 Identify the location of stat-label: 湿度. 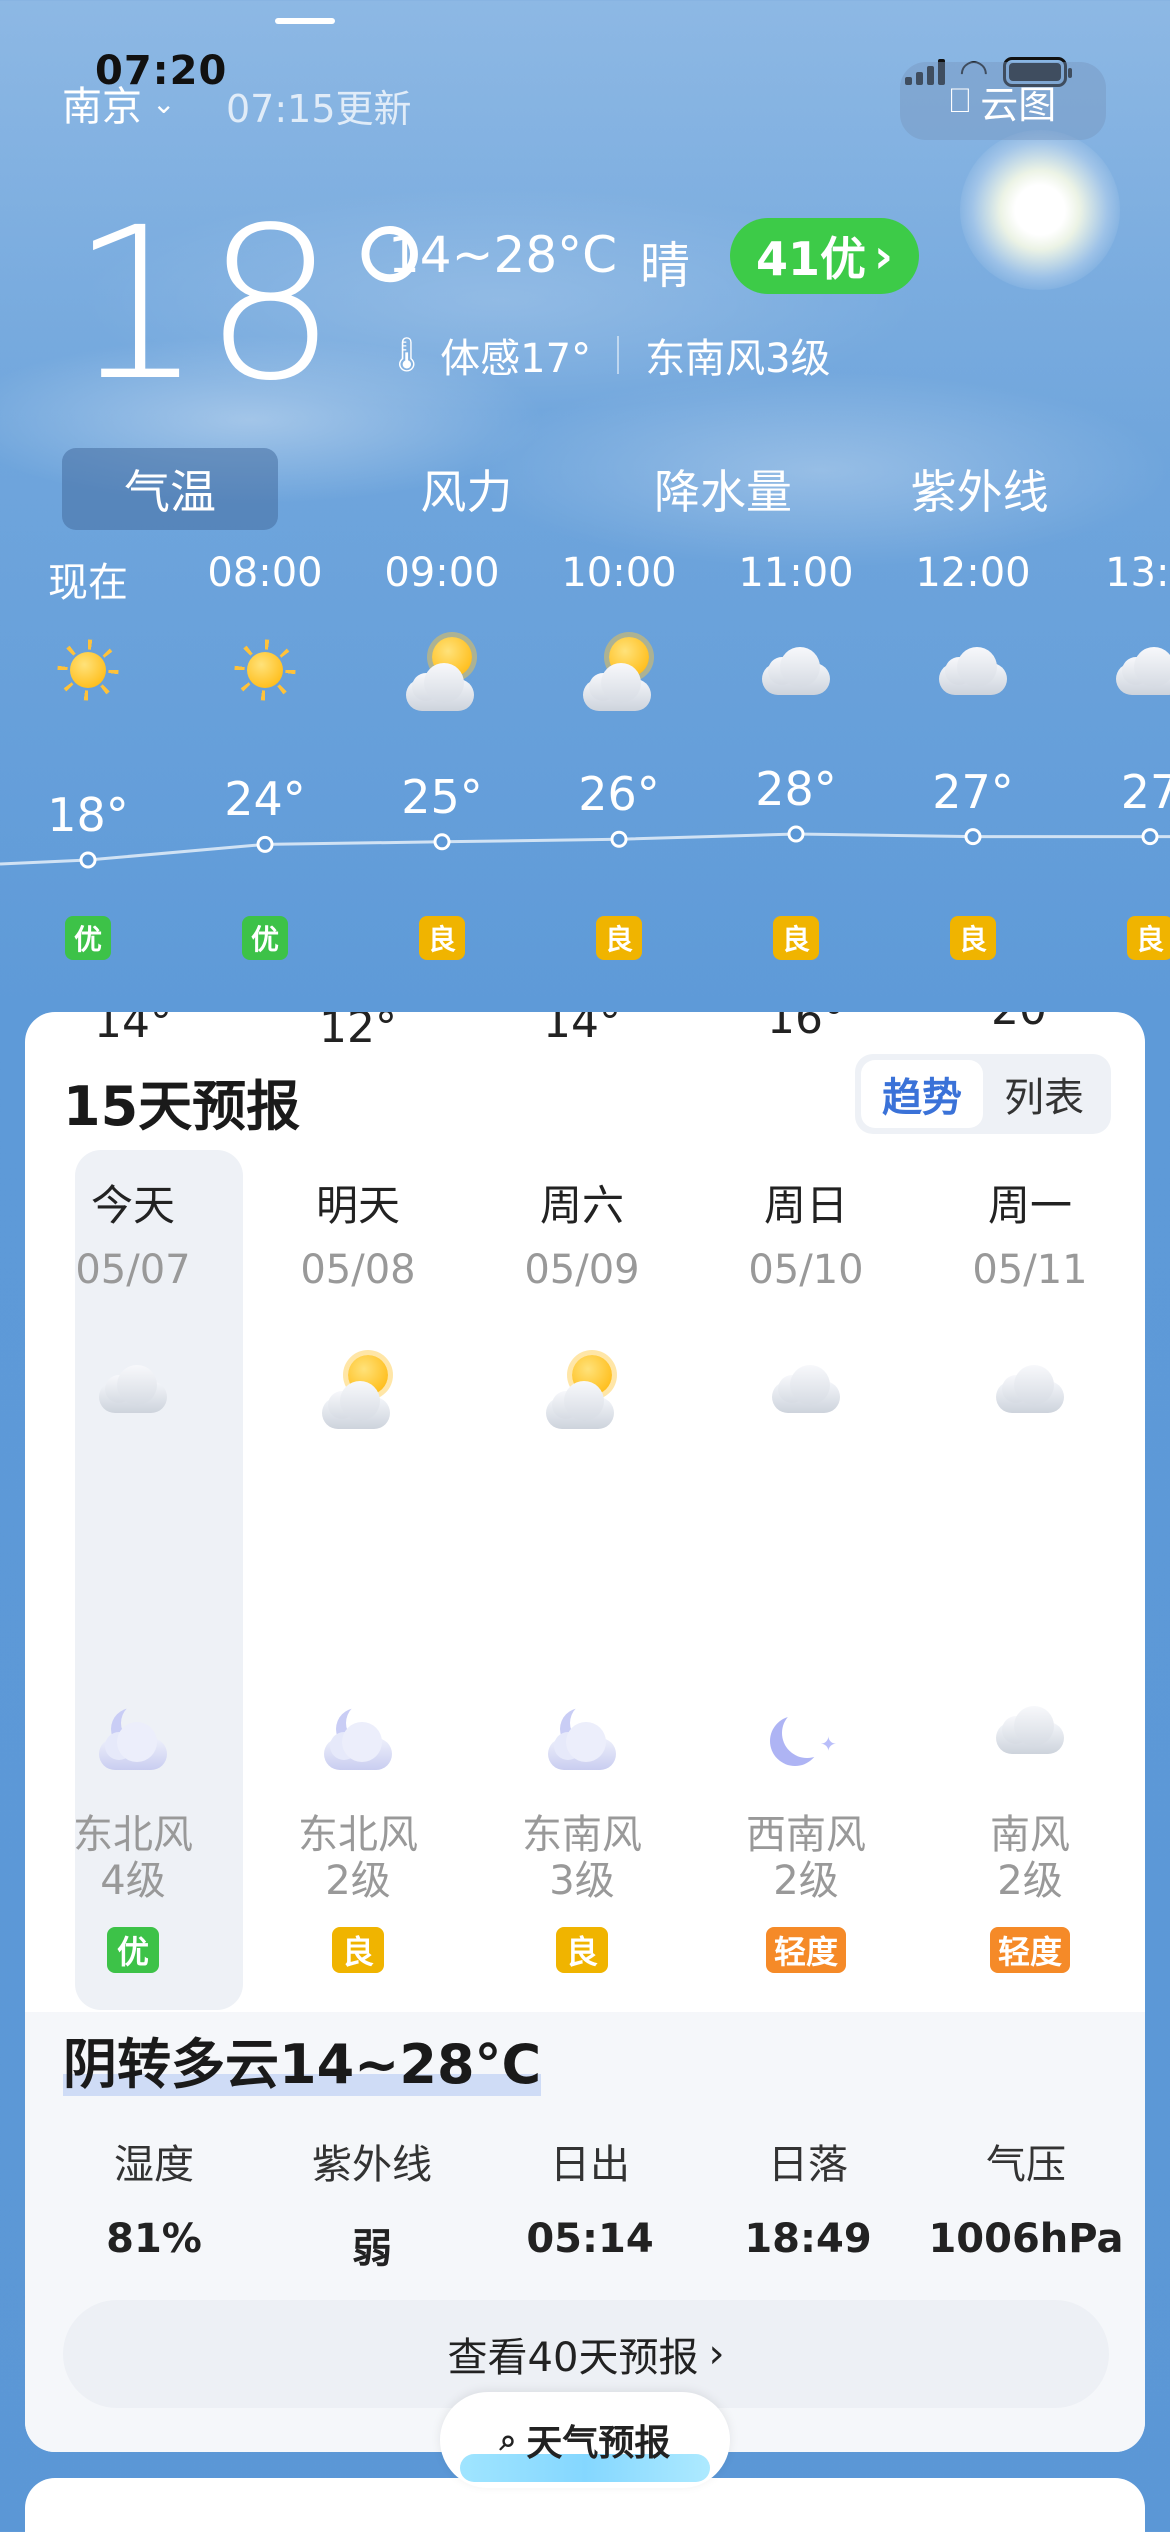
(154, 2165).